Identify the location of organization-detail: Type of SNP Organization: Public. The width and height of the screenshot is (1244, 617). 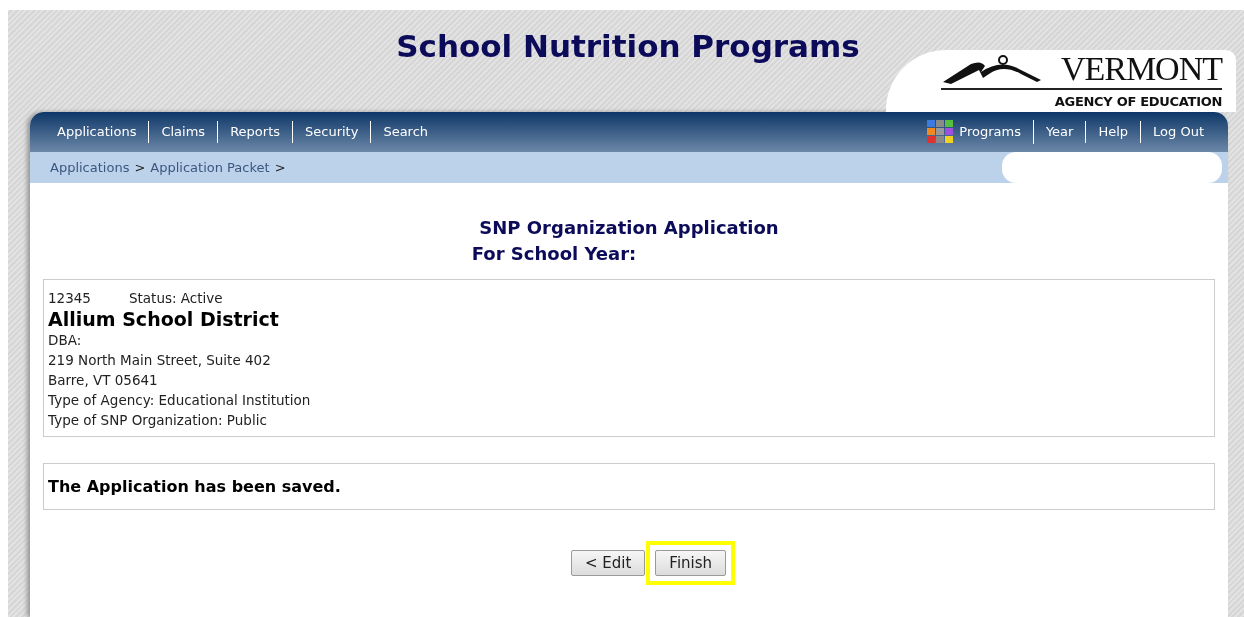
(158, 420).